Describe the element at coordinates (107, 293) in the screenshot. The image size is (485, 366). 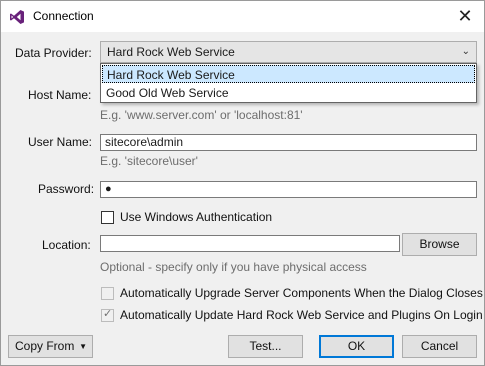
I see `auto-upgrade-checkbox` at that location.